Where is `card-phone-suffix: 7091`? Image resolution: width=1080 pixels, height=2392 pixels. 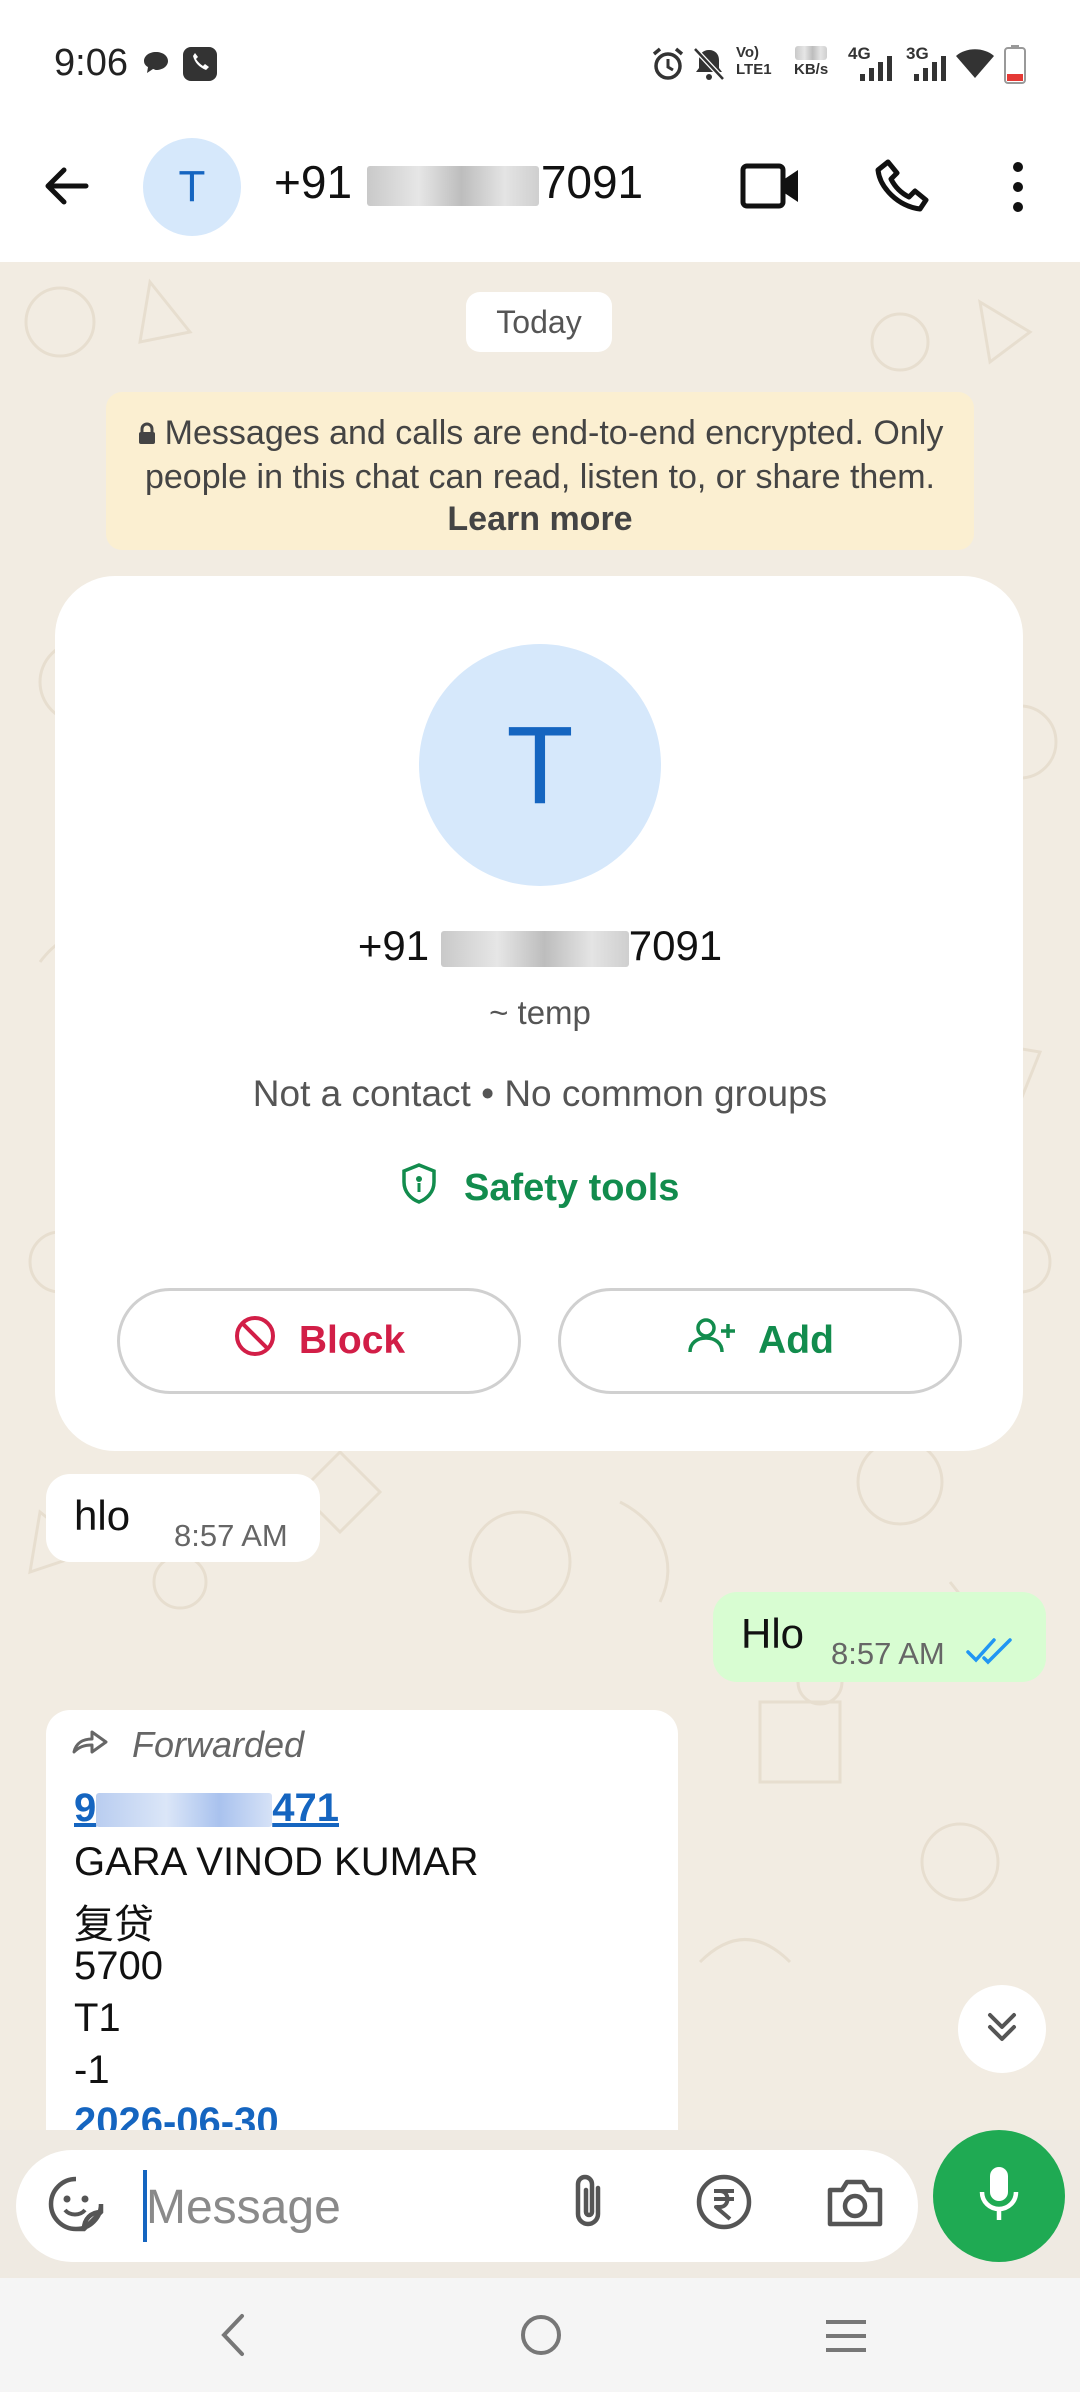 card-phone-suffix: 7091 is located at coordinates (675, 945).